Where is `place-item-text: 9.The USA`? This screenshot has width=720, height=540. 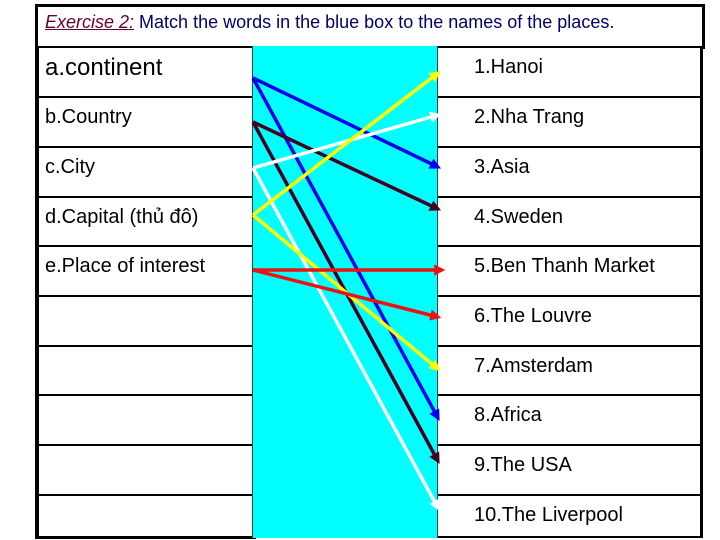 place-item-text: 9.The USA is located at coordinates (523, 465).